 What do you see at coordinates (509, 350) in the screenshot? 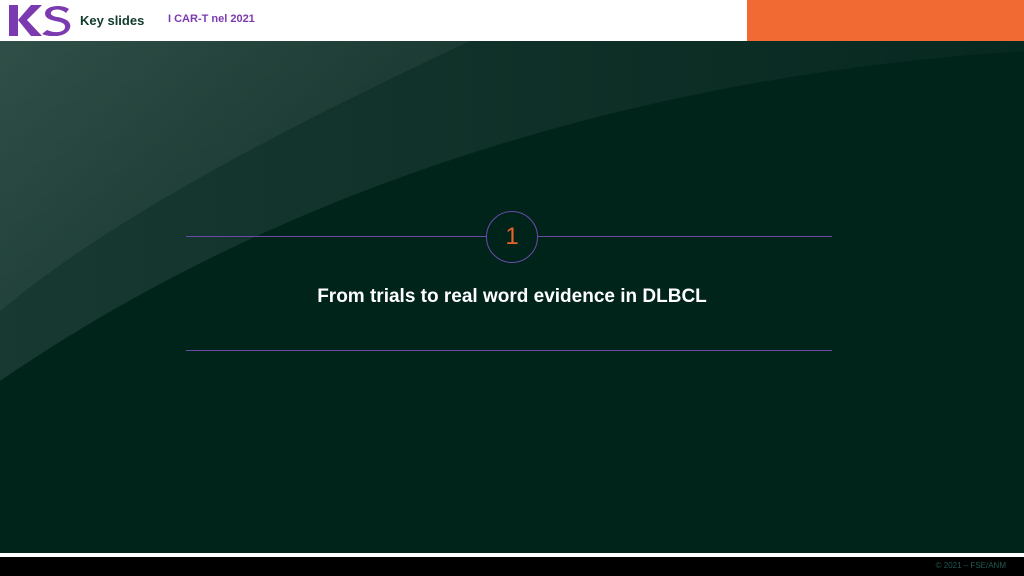
I see `divider-bottom` at bounding box center [509, 350].